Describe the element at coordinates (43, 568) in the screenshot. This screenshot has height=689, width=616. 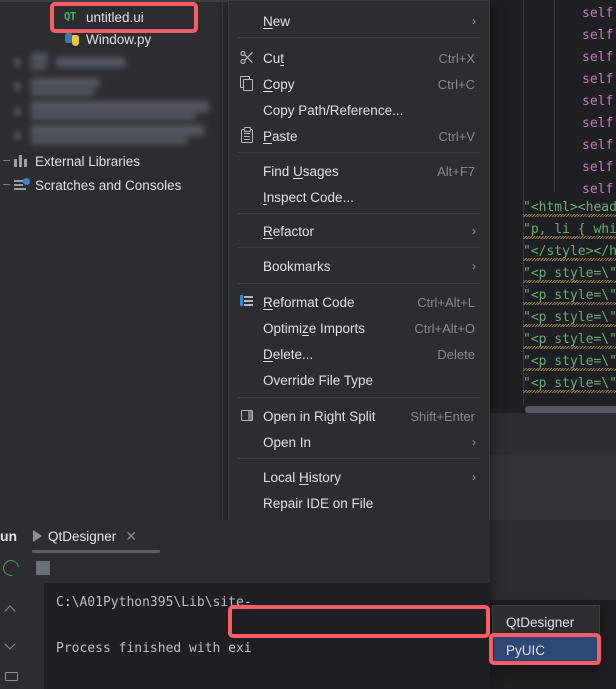
I see `stop-icon` at that location.